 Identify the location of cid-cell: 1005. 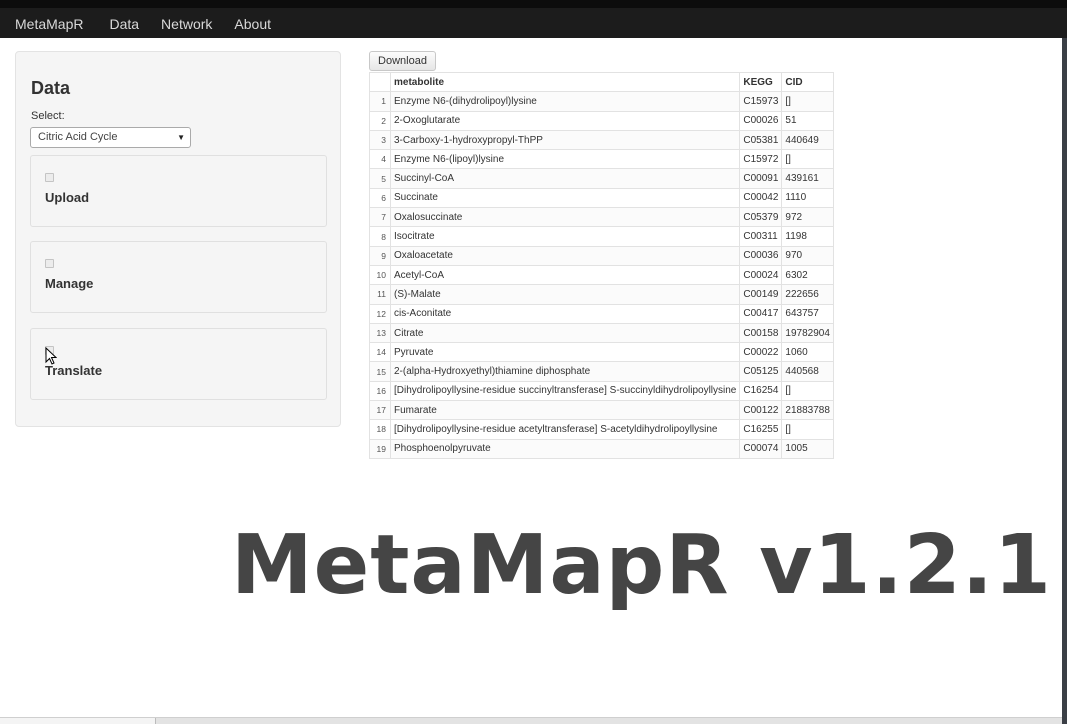
(807, 448).